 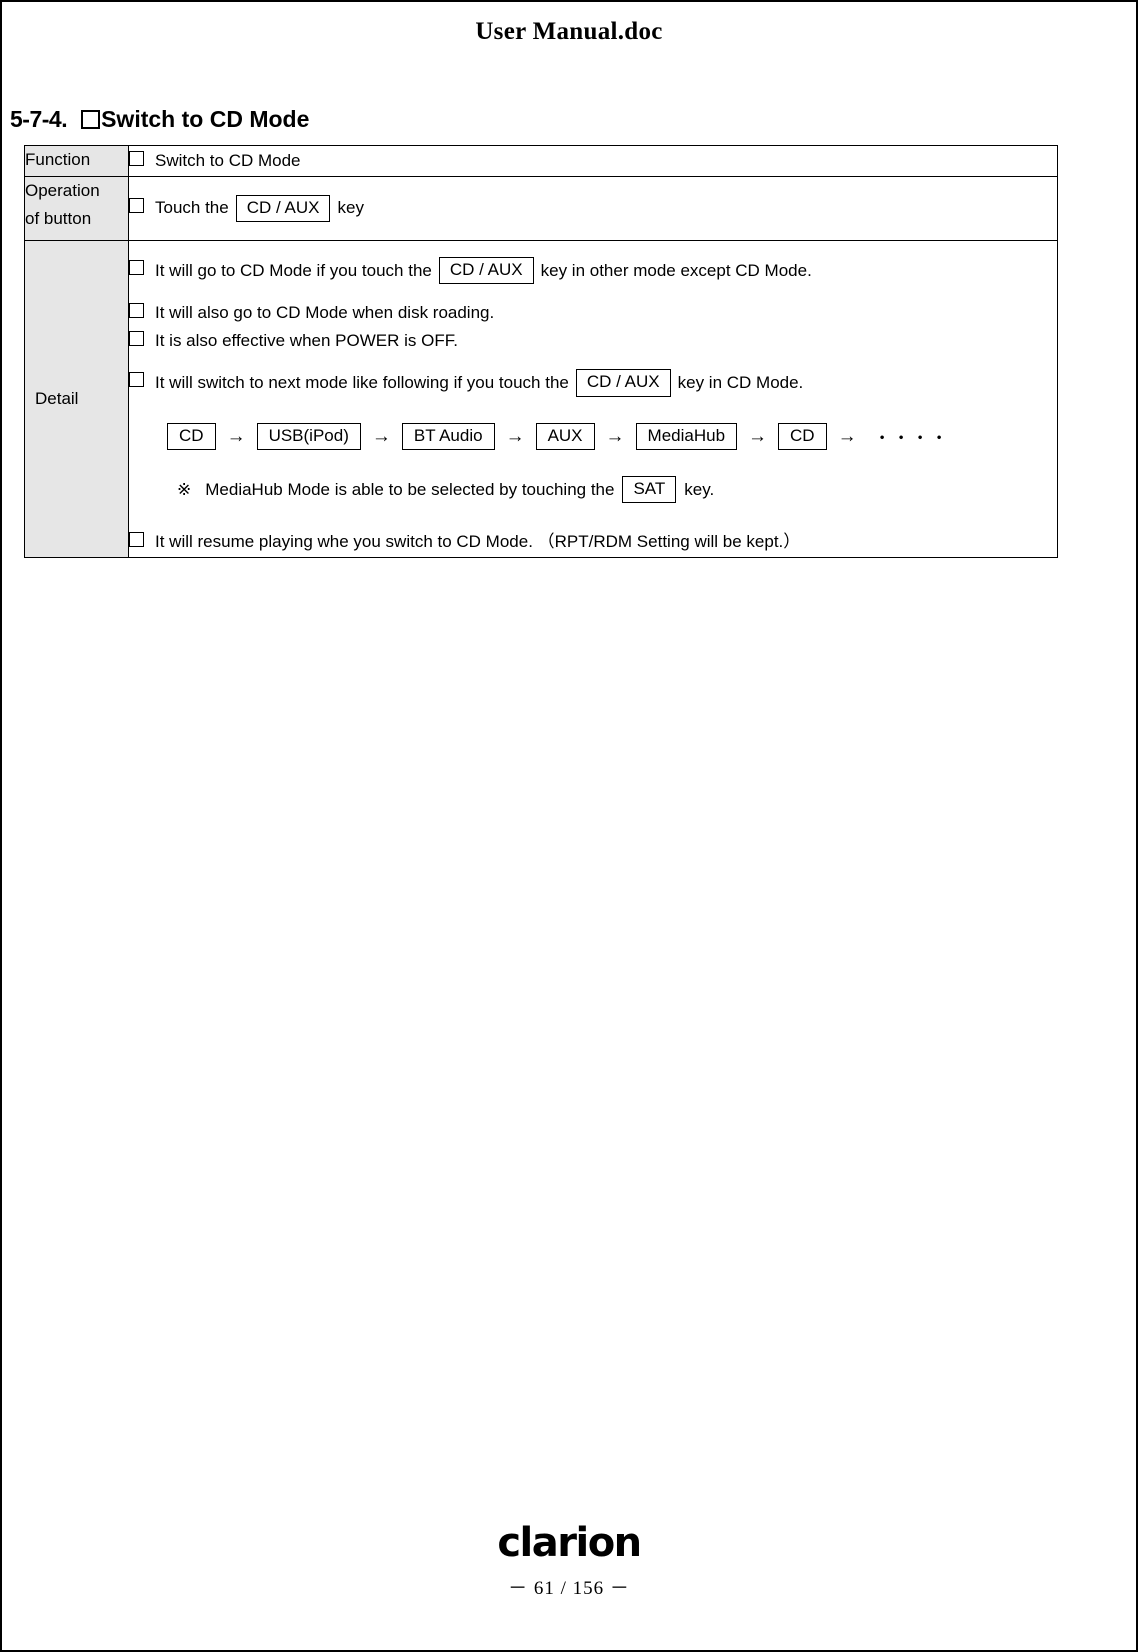 I want to click on bullet-text-after: key, so click(x=350, y=208).